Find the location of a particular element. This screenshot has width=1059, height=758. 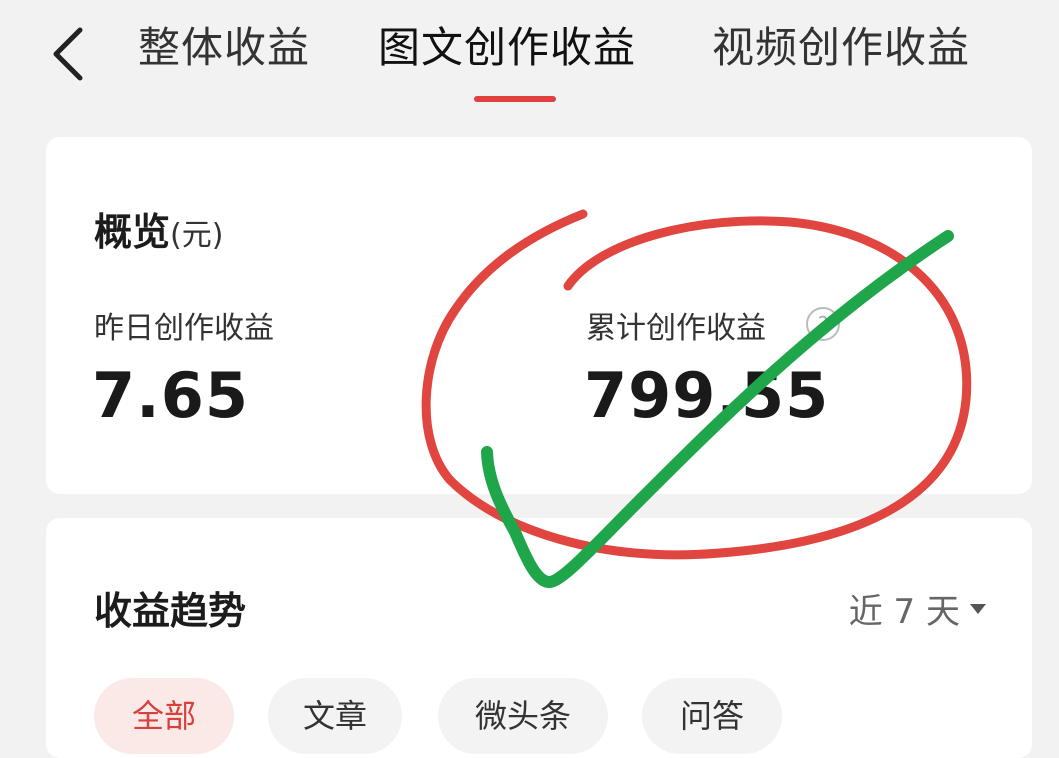

chevron-left-icon is located at coordinates (68, 54).